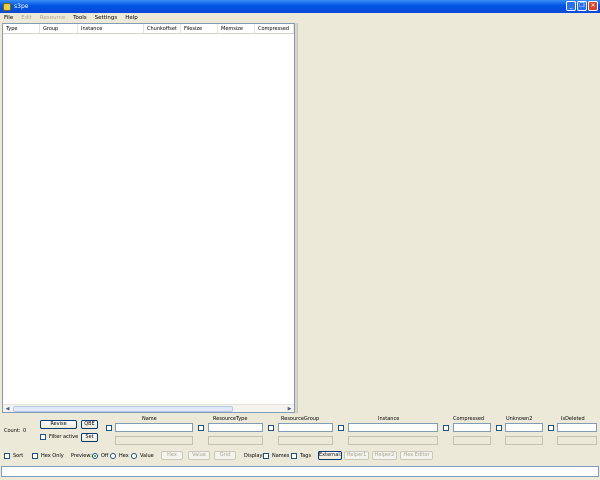  I want to click on app-icon, so click(7, 6).